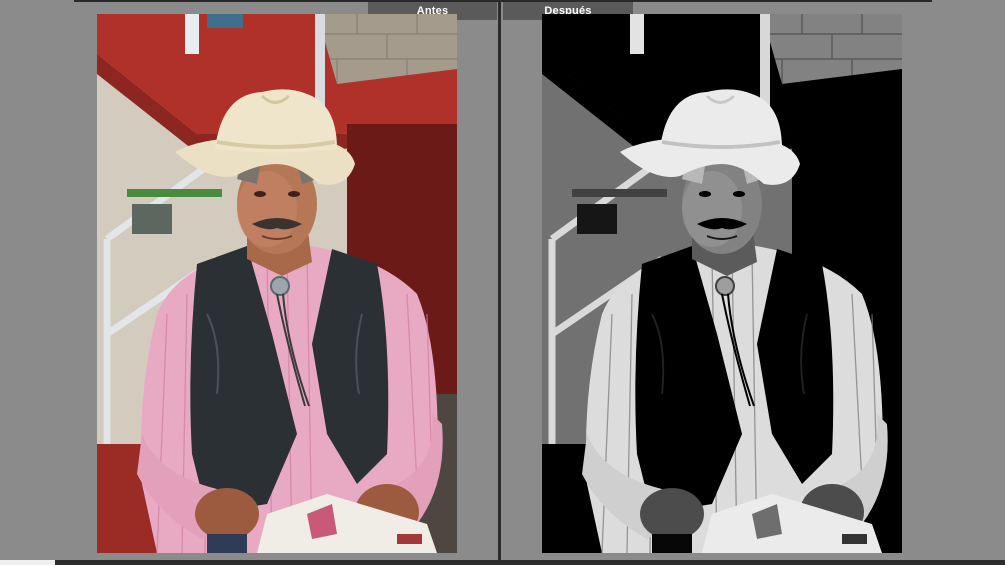  Describe the element at coordinates (502, 562) in the screenshot. I see `bottom-edge` at that location.